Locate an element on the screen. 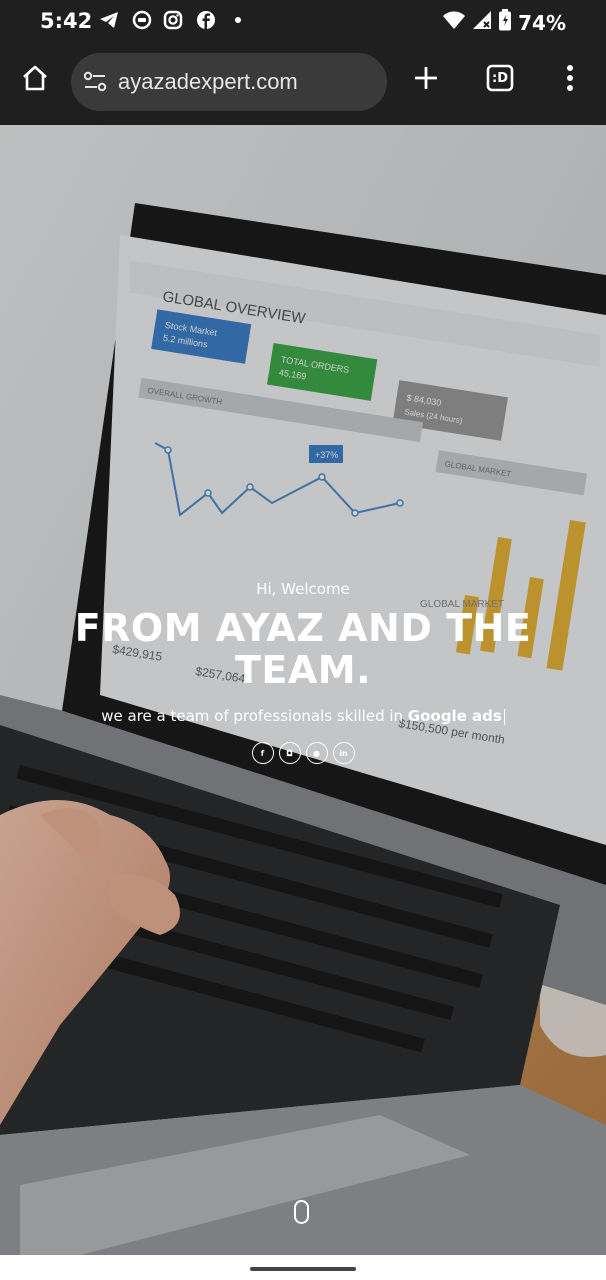  camera-icon: ● is located at coordinates (316, 753).